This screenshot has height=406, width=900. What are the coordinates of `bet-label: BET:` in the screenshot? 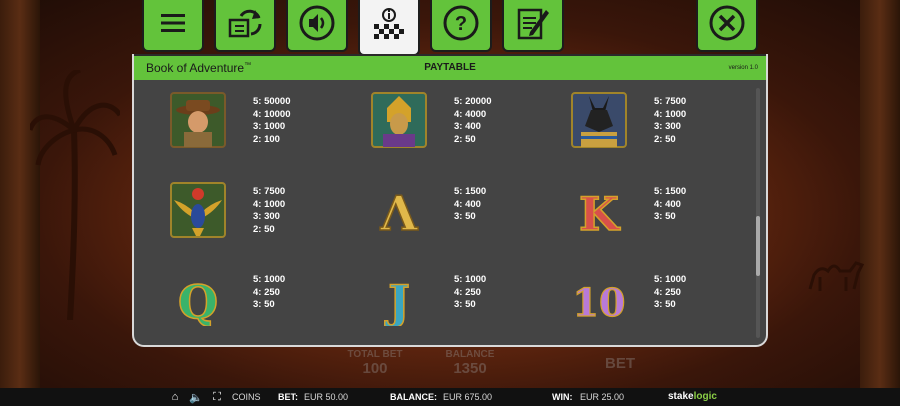 It's located at (288, 397).